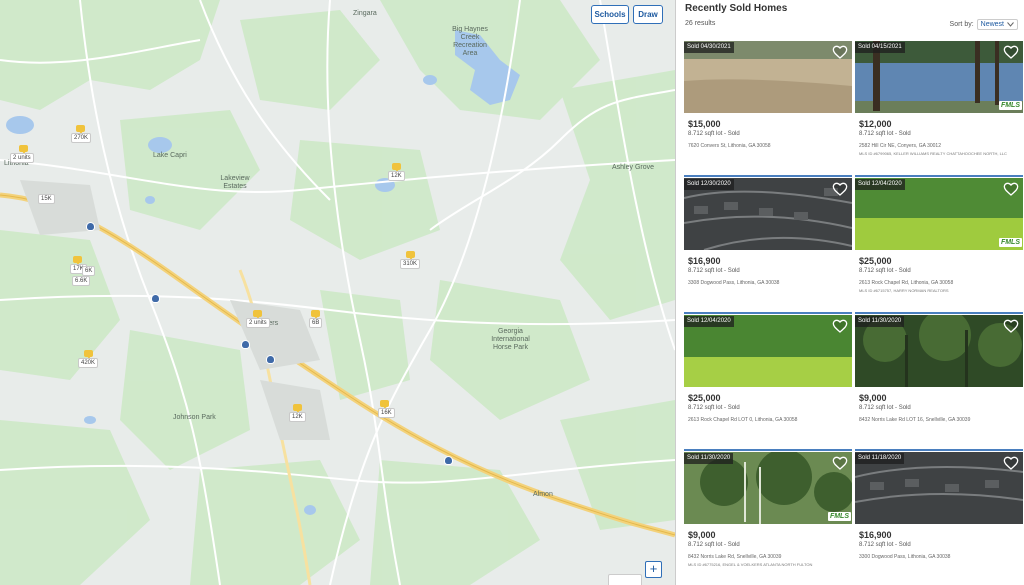  What do you see at coordinates (906, 283) in the screenshot?
I see `listing-address: 2613 Rock Chapel Rd, Lithonia, GA 30058` at bounding box center [906, 283].